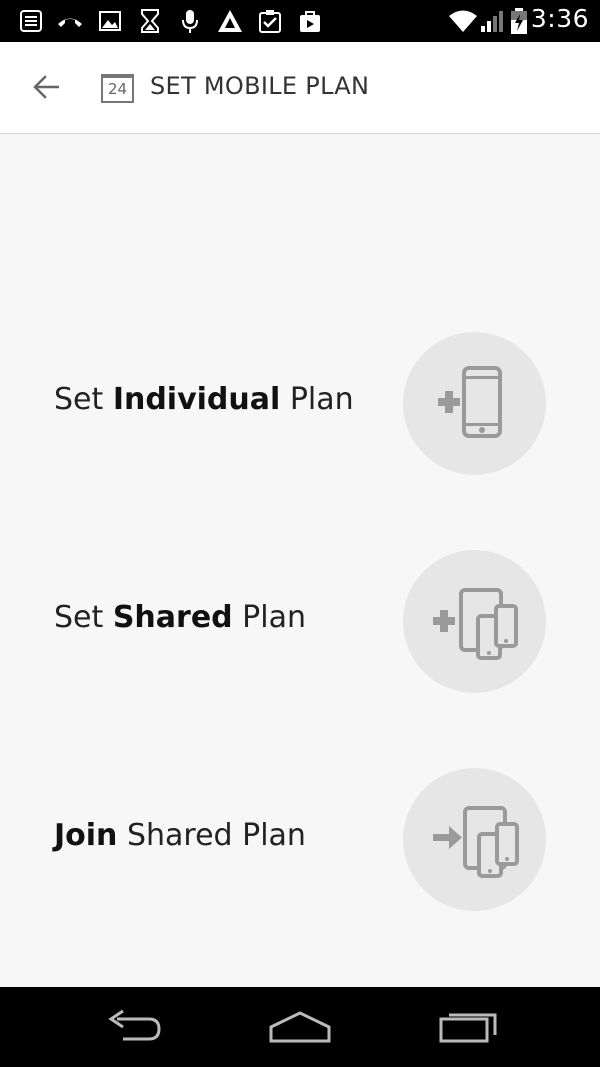 This screenshot has width=600, height=1067. I want to click on signal-icon, so click(492, 21).